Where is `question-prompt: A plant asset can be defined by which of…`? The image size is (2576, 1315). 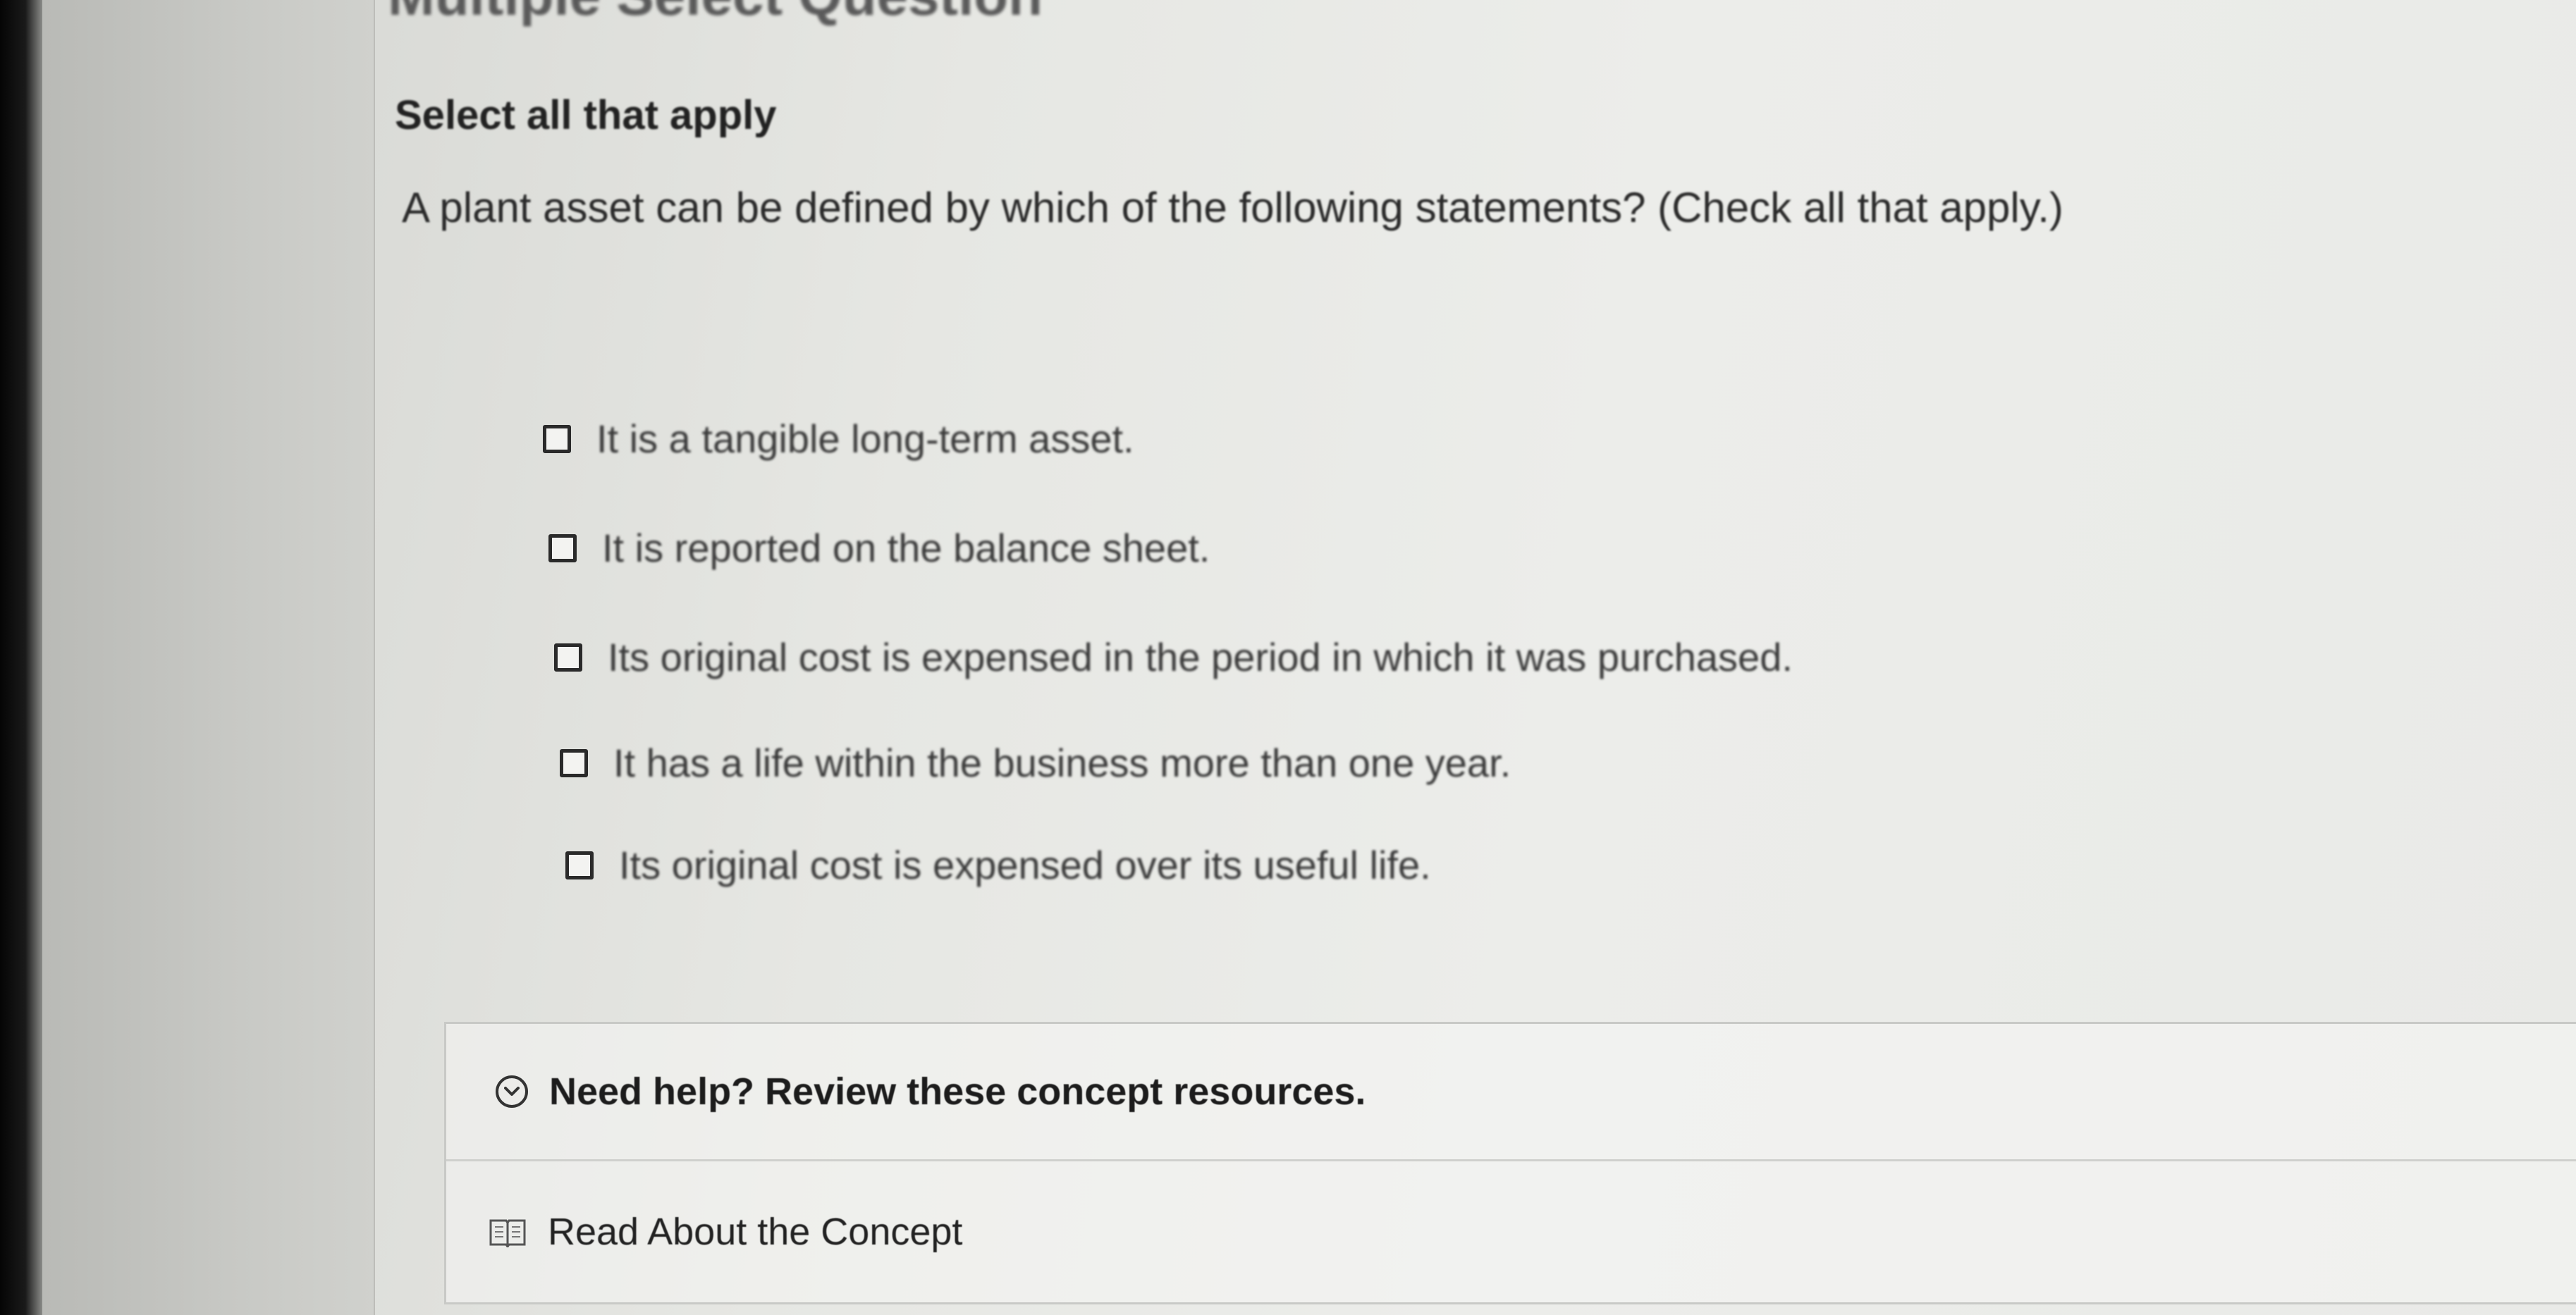 question-prompt: A plant asset can be defined by which of… is located at coordinates (1232, 207).